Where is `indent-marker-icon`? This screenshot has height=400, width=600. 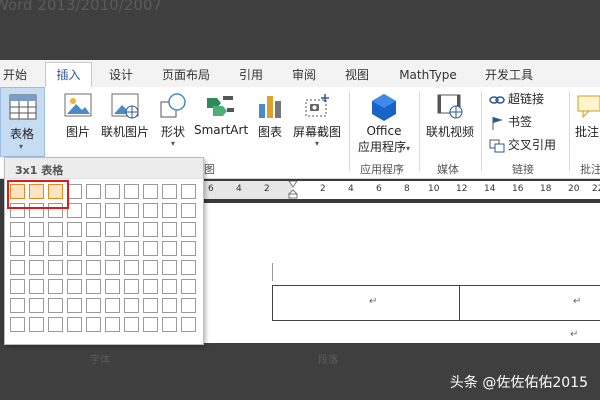
indent-marker-icon is located at coordinates (293, 190).